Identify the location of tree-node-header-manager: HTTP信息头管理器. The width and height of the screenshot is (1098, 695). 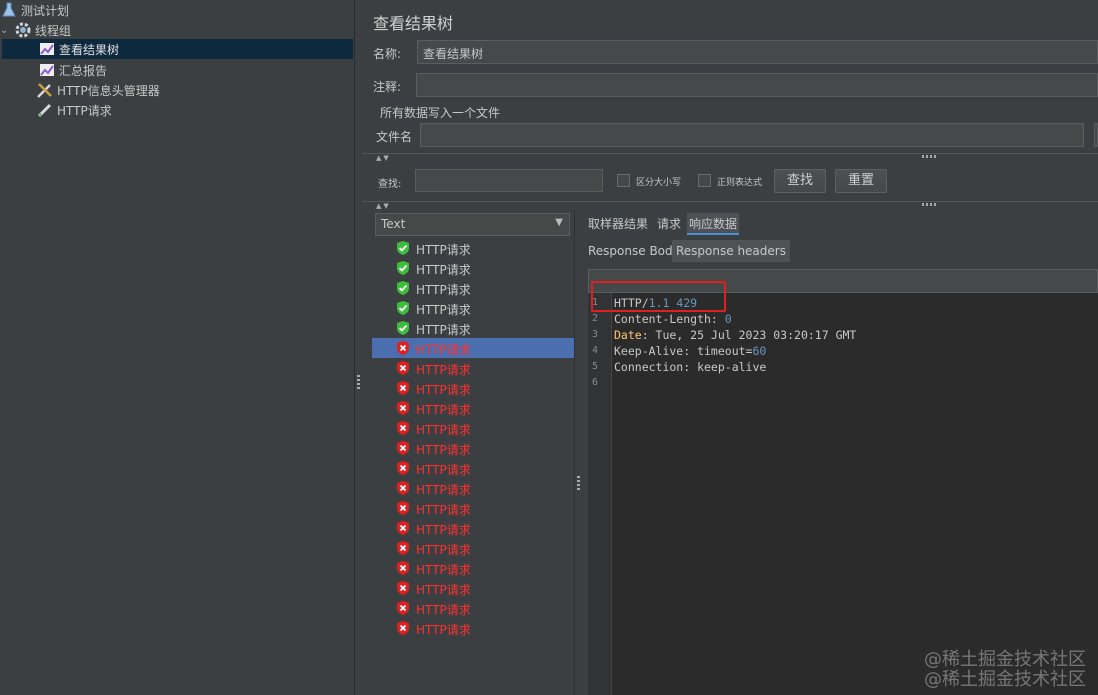
(177, 90).